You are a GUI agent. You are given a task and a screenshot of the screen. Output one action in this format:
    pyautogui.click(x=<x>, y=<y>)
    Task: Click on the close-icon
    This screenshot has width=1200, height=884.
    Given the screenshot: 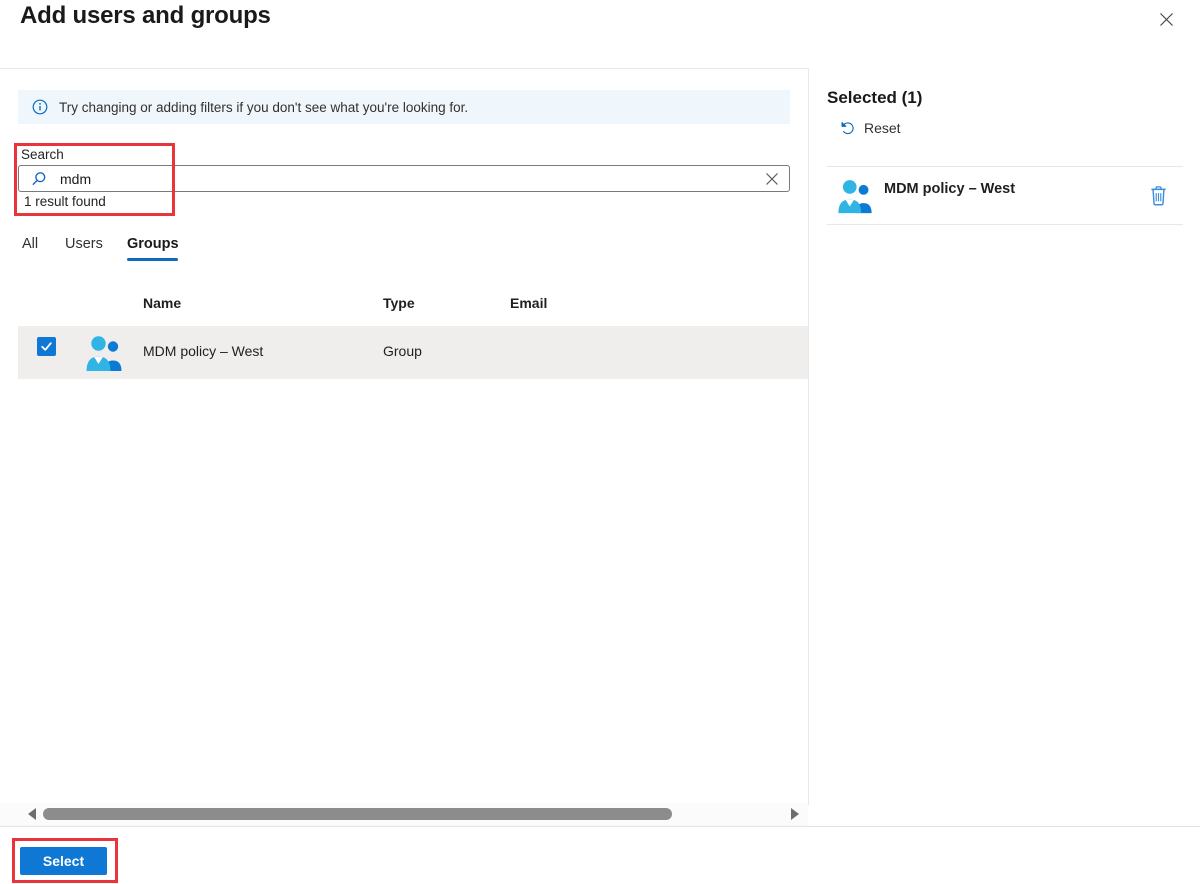 What is the action you would take?
    pyautogui.click(x=1166, y=19)
    